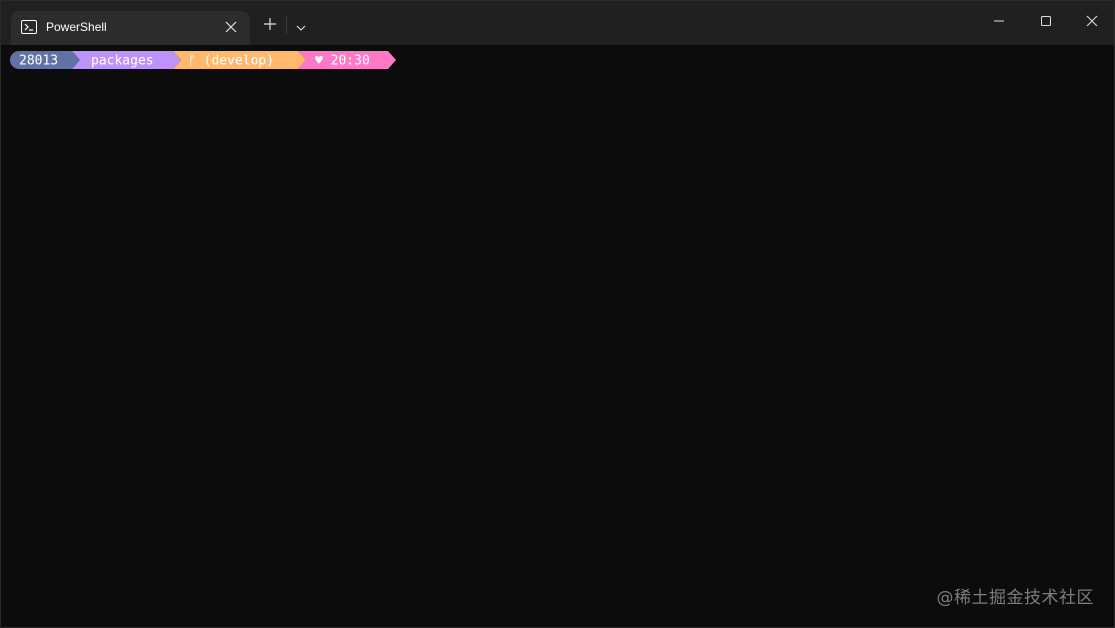 The width and height of the screenshot is (1115, 628). Describe the element at coordinates (122, 61) in the screenshot. I see `prompt-segment-2-text: packages` at that location.